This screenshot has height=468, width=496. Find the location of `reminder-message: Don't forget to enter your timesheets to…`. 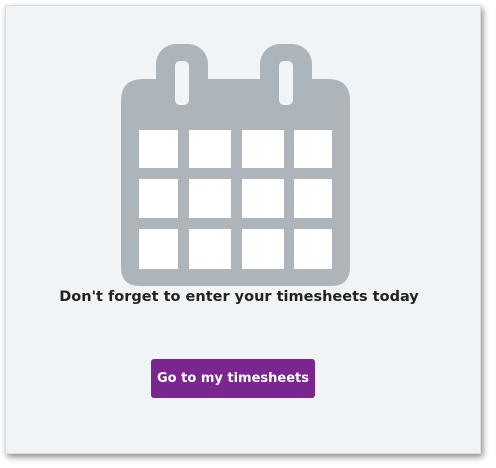

reminder-message: Don't forget to enter your timesheets to… is located at coordinates (239, 297).